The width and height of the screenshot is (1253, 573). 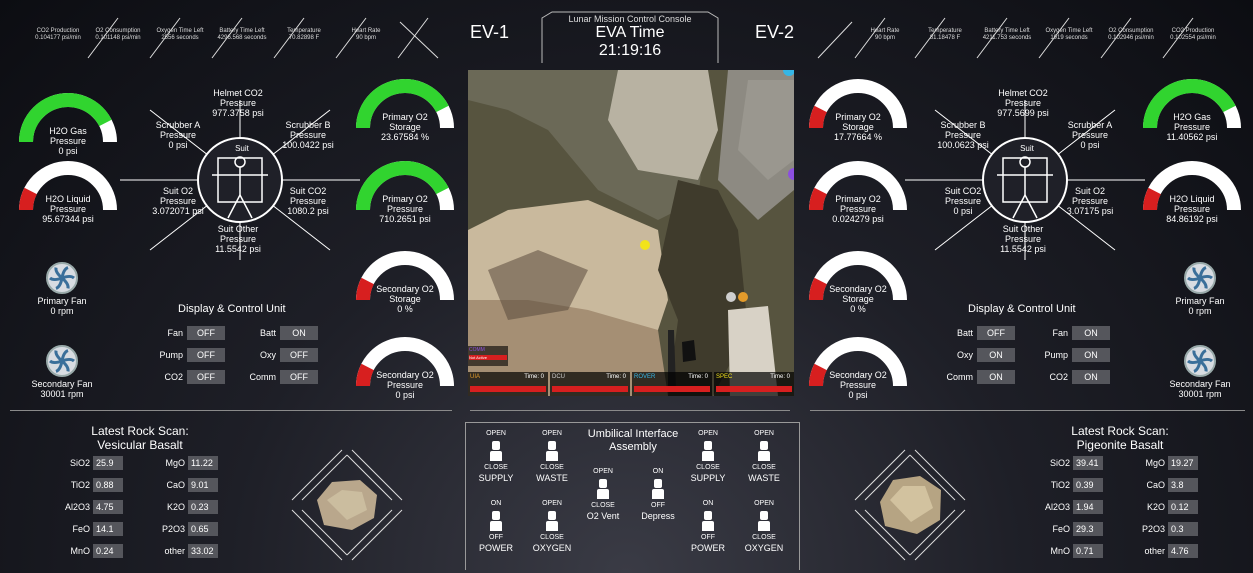 What do you see at coordinates (1200, 311) in the screenshot?
I see `fan-value: 0 rpm` at bounding box center [1200, 311].